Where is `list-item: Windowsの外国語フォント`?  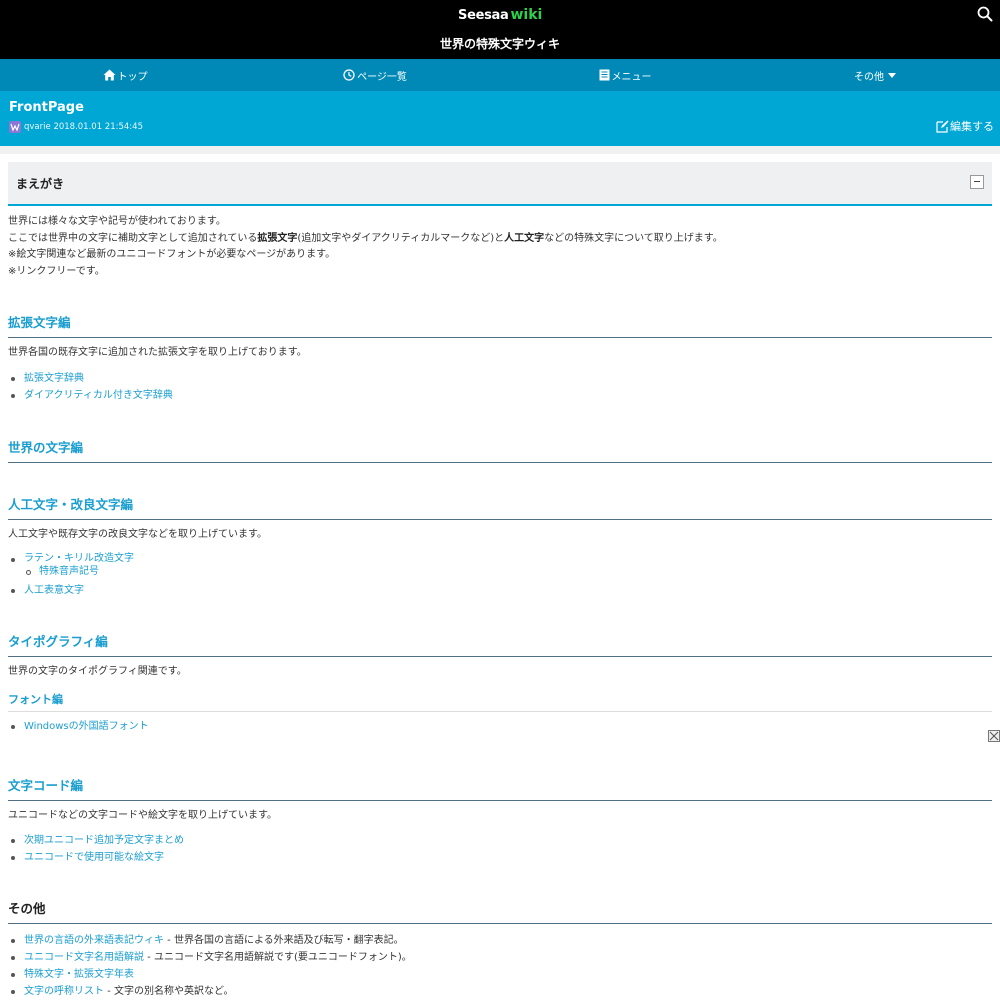 list-item: Windowsの外国語フォント is located at coordinates (500, 726).